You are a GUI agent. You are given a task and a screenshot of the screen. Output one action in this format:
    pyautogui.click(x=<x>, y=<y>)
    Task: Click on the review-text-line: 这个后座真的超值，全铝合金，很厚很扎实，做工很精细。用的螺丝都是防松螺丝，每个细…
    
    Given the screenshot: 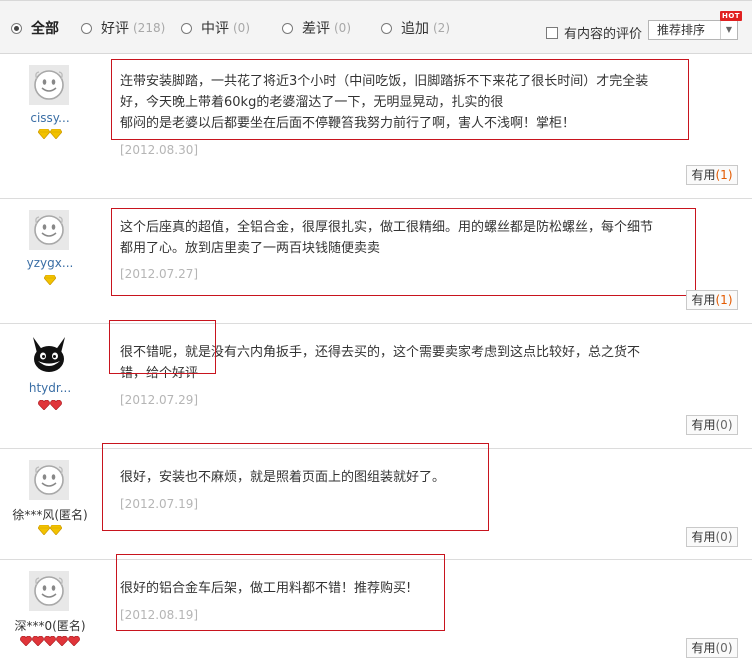 What is the action you would take?
    pyautogui.click(x=387, y=227)
    